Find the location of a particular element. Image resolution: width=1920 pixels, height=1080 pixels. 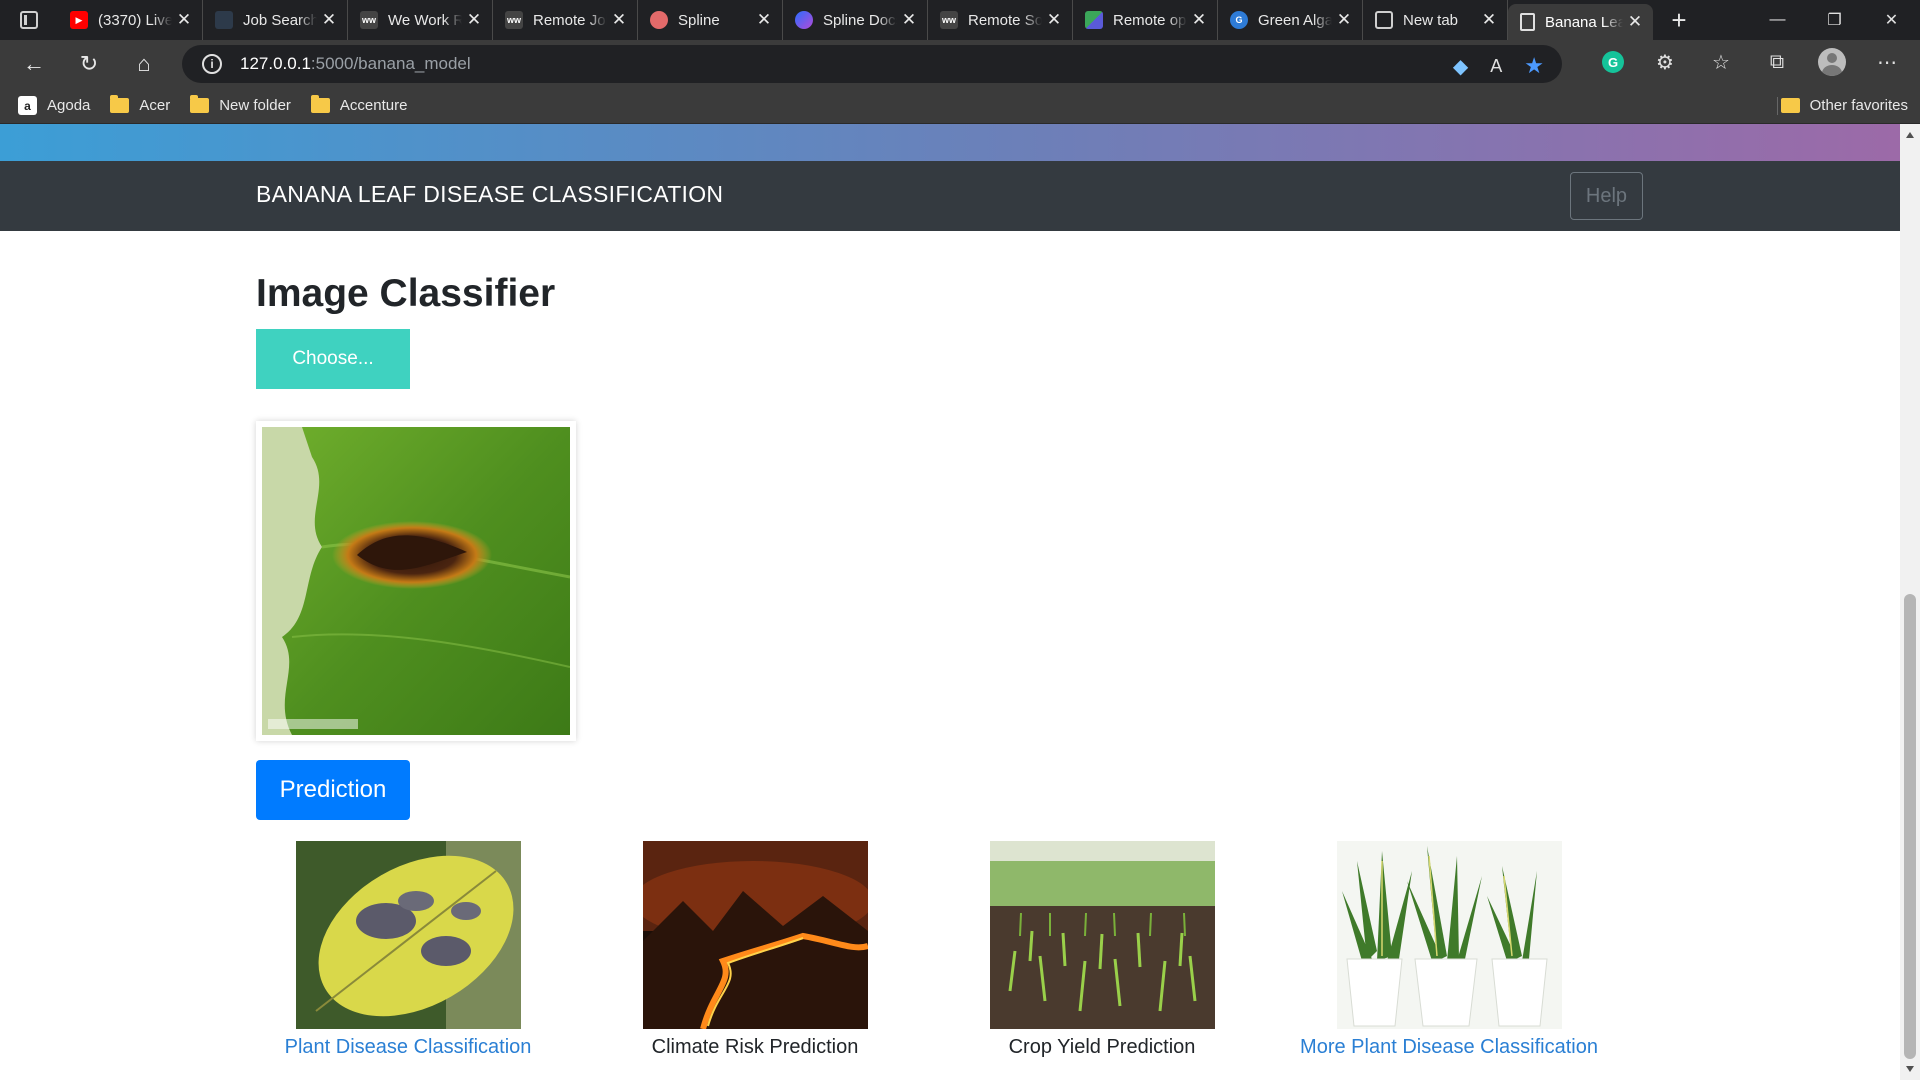

weworkremotely-icon: ww is located at coordinates (369, 20).